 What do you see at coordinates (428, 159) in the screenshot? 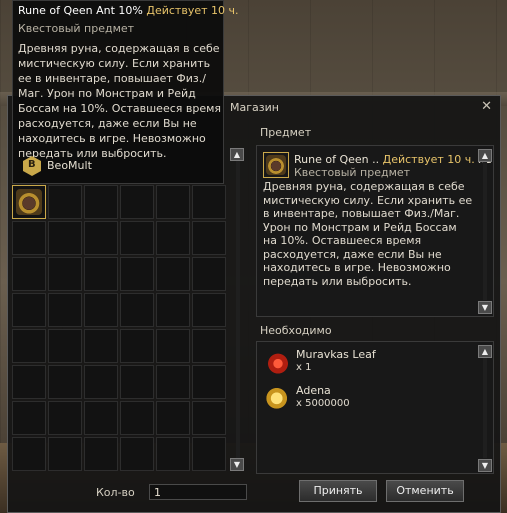
I see `item-status: Действует 10 ч.` at bounding box center [428, 159].